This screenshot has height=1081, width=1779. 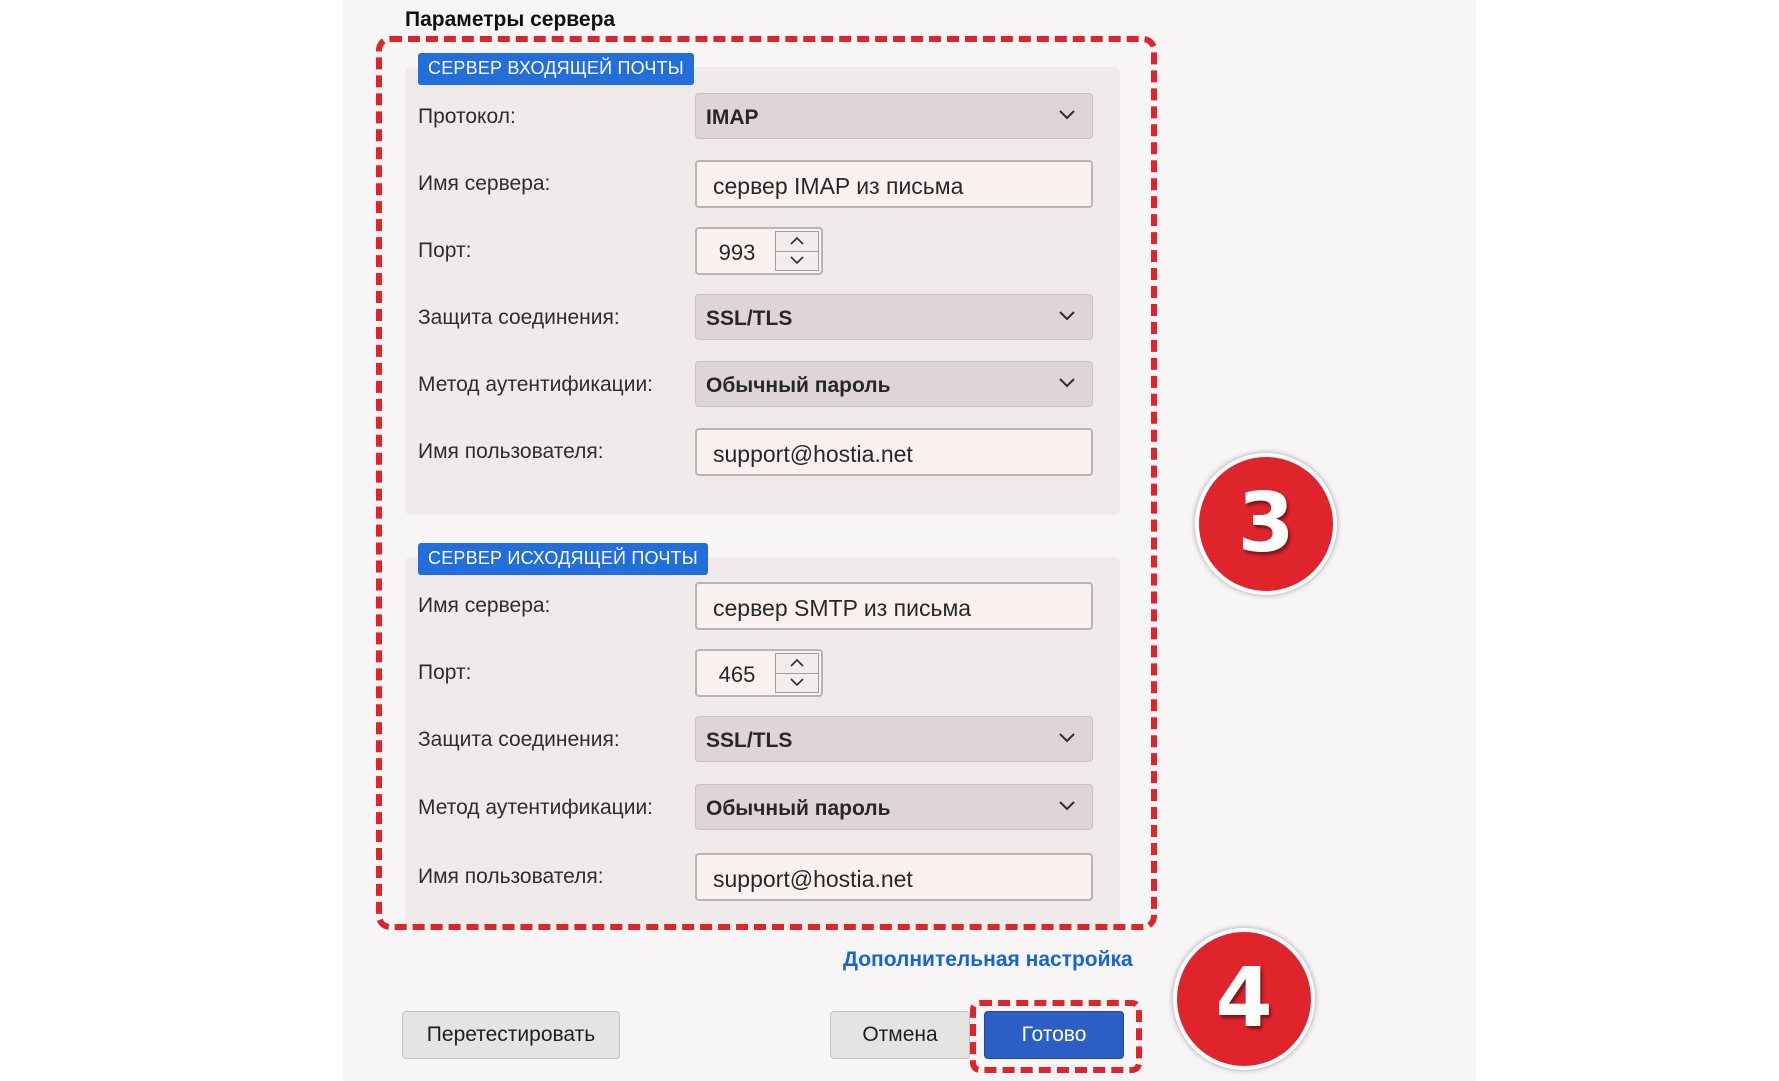 What do you see at coordinates (900, 1035) in the screenshot?
I see `cancel-button: Отмена` at bounding box center [900, 1035].